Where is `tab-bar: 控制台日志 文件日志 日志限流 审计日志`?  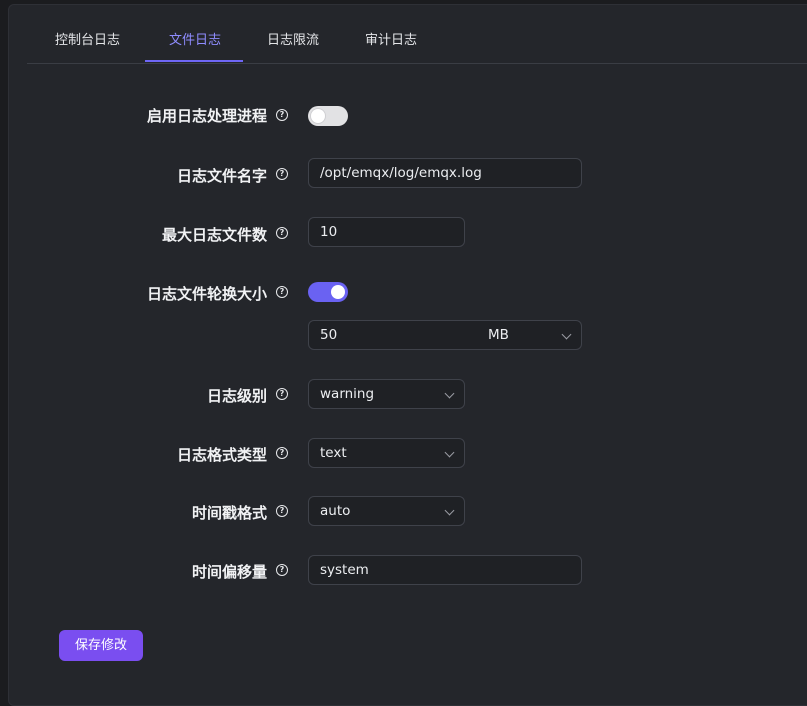
tab-bar: 控制台日志 文件日志 日志限流 审计日志 is located at coordinates (417, 45).